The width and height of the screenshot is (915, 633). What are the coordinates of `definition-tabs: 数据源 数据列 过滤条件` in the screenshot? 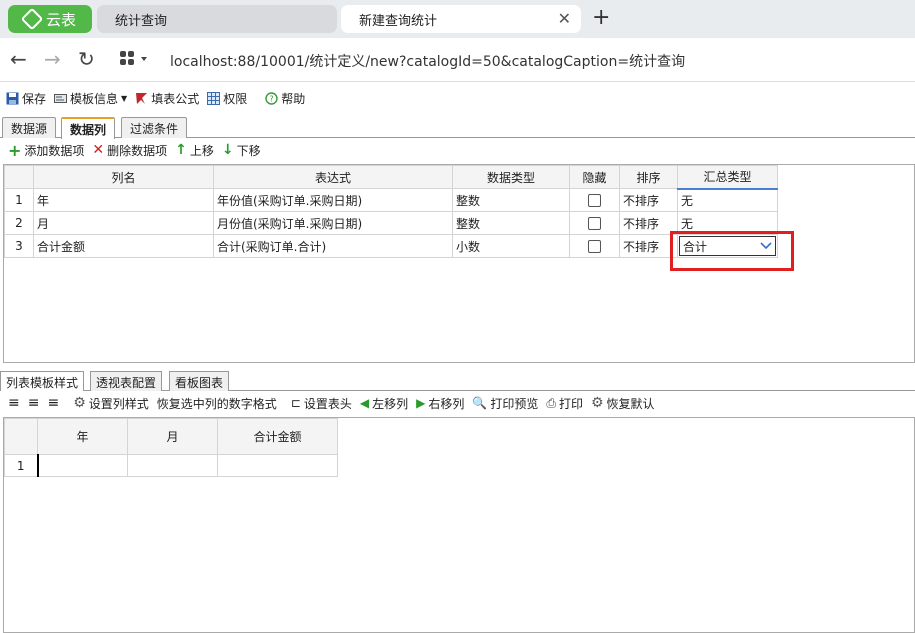 It's located at (457, 126).